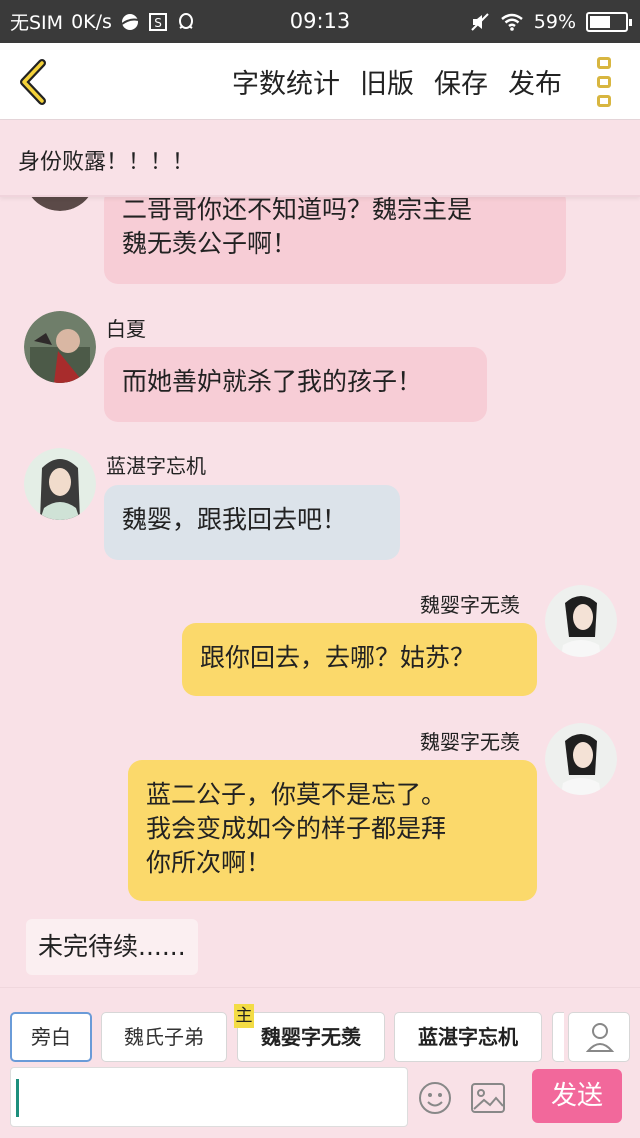  I want to click on chat-bubble: 而她善妒就杀了我的孩子！, so click(295, 384).